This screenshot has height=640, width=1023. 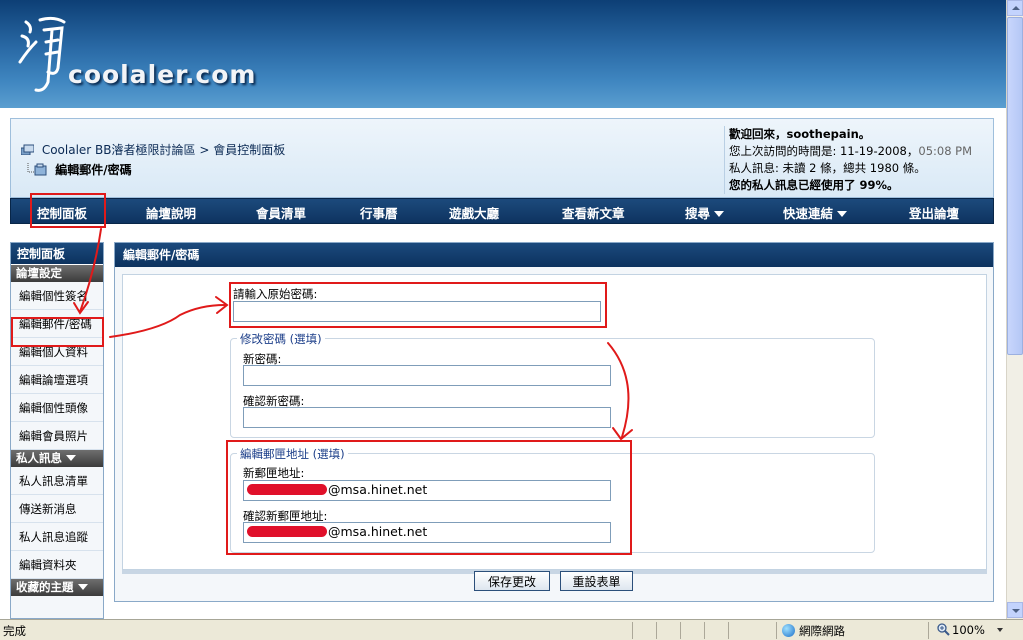 What do you see at coordinates (418, 305) in the screenshot?
I see `annotation-box-current-password` at bounding box center [418, 305].